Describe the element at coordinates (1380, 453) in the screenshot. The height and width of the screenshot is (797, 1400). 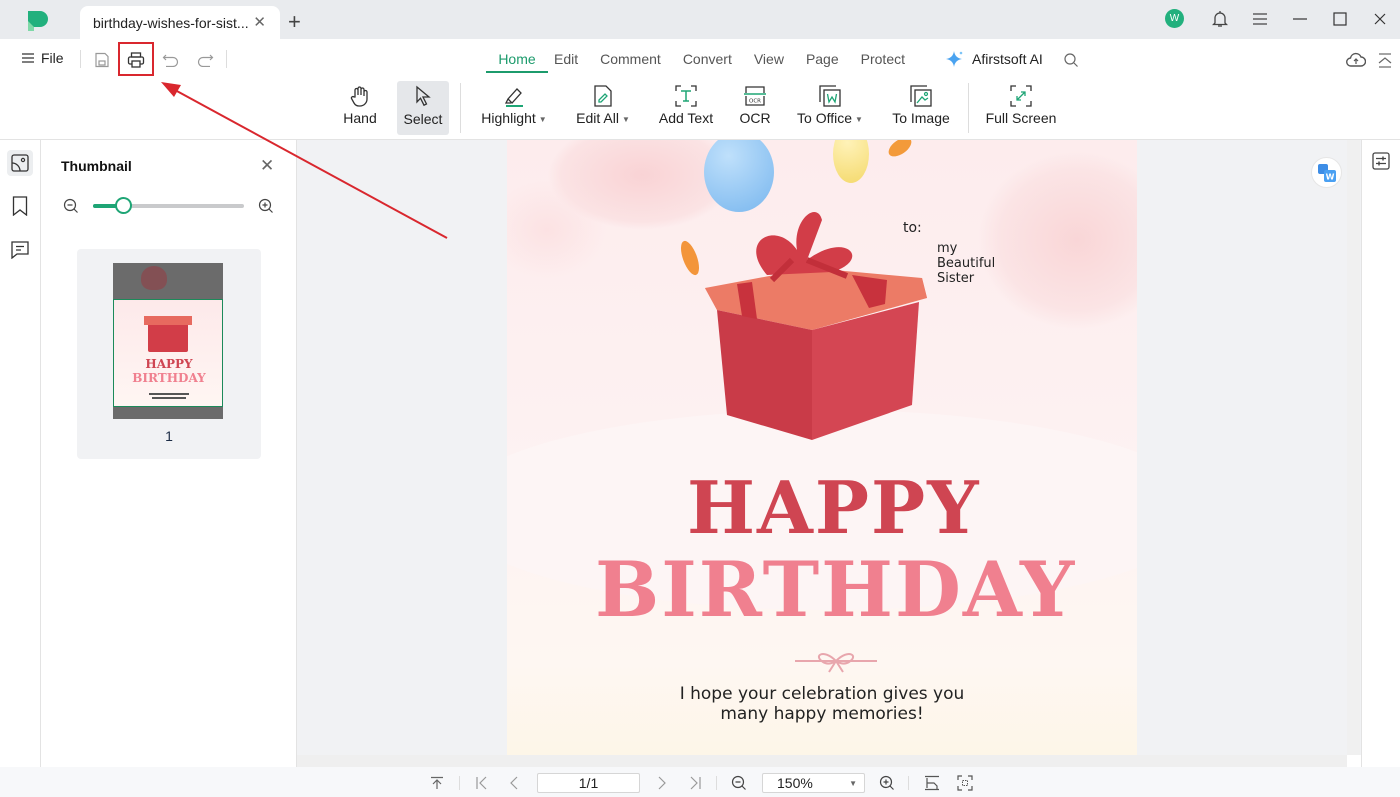
I see `right-sidebar-rail` at that location.